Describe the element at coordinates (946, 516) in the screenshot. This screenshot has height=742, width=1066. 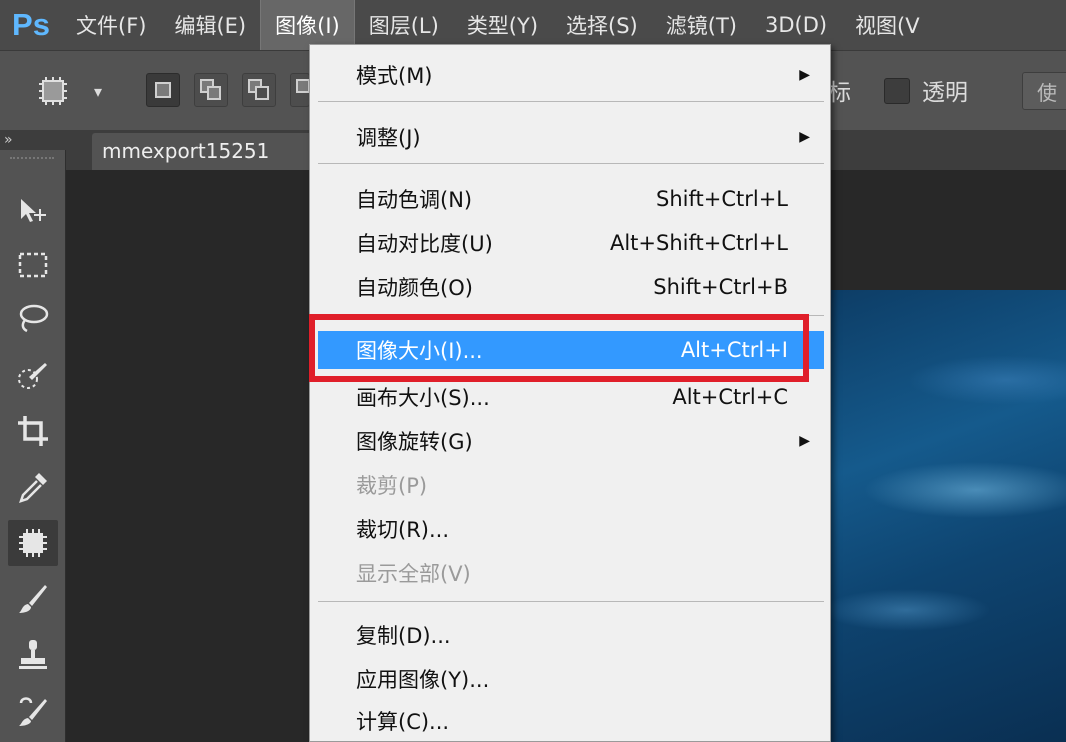
I see `document-image` at that location.